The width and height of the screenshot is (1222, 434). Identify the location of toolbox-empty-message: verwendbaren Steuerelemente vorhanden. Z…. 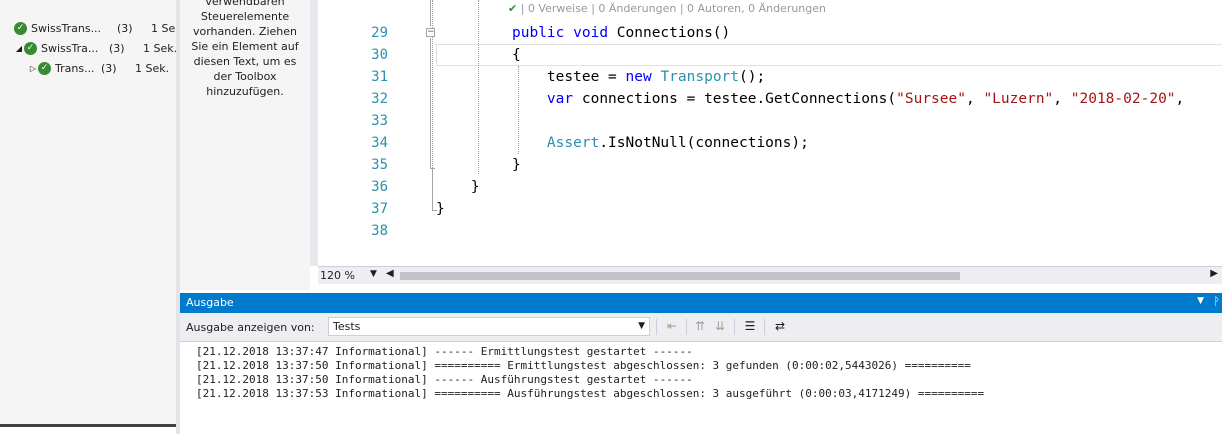
(245, 49).